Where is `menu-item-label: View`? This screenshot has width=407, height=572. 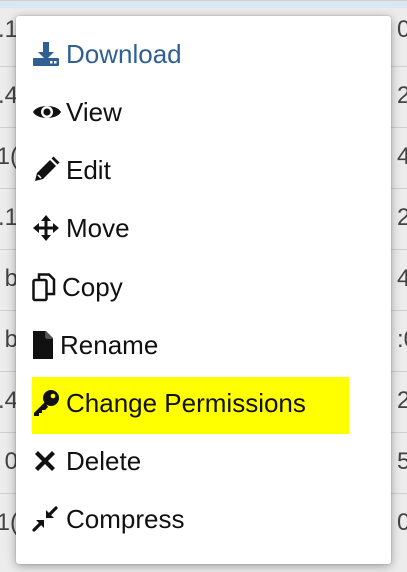
menu-item-label: View is located at coordinates (94, 111).